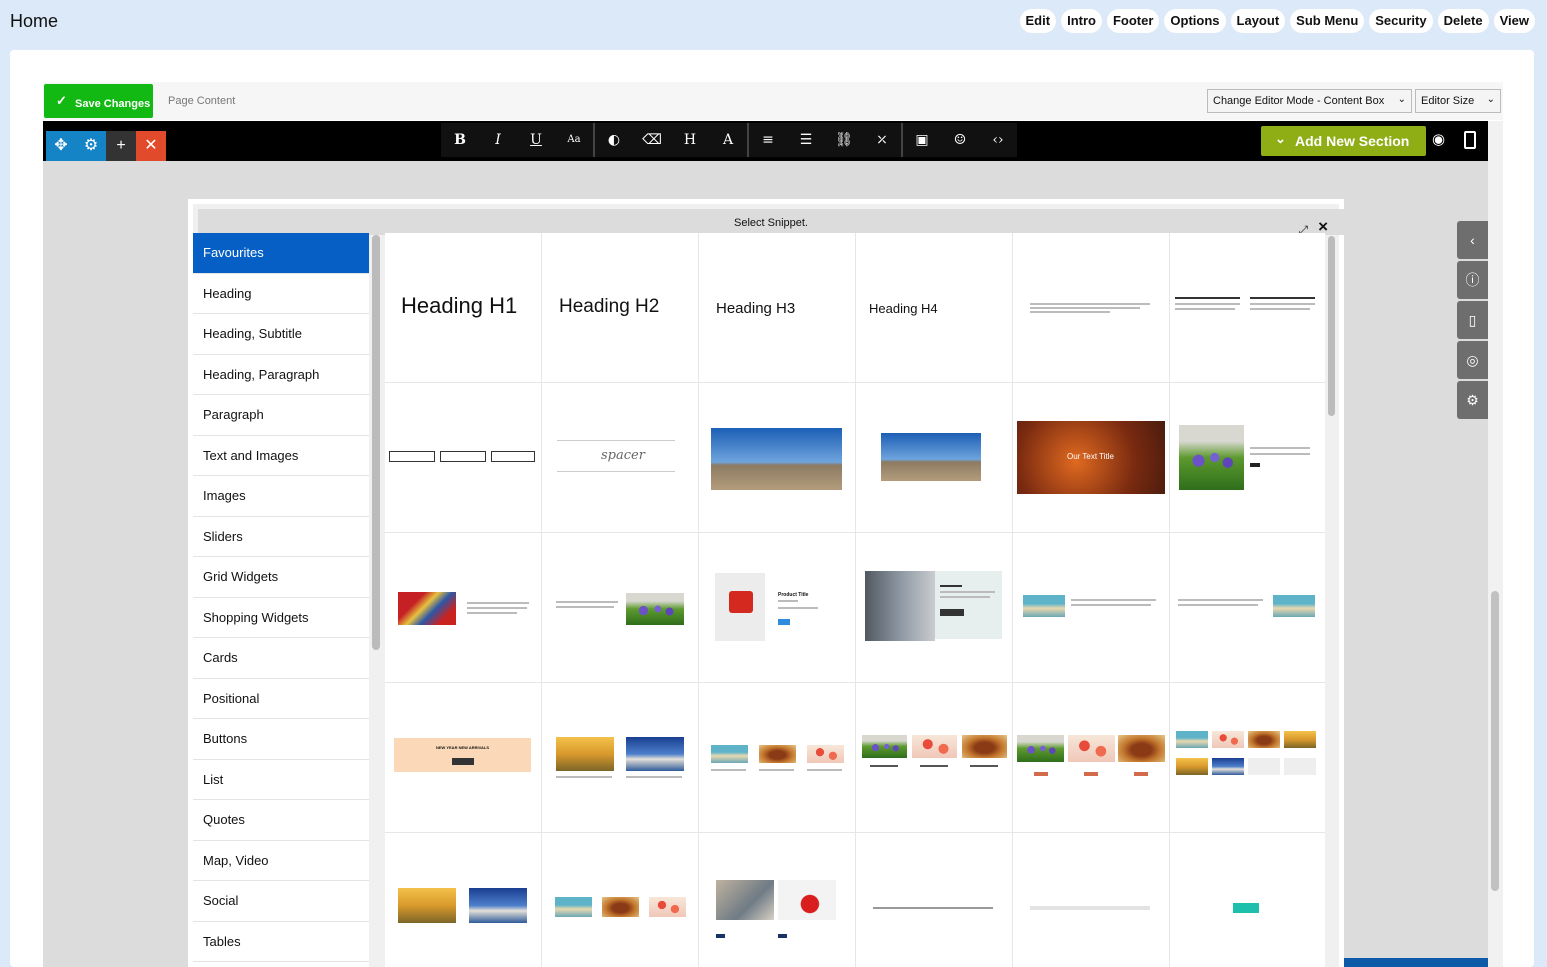 The height and width of the screenshot is (967, 1547). What do you see at coordinates (1091, 607) in the screenshot?
I see `snippet-lighthouse-left` at bounding box center [1091, 607].